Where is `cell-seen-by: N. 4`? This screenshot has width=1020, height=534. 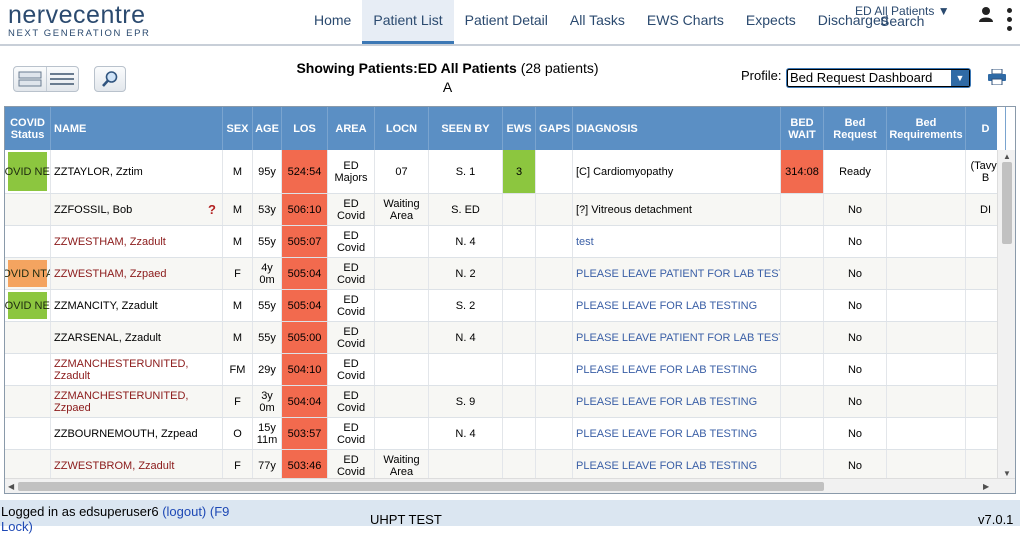
cell-seen-by: N. 4 is located at coordinates (466, 337).